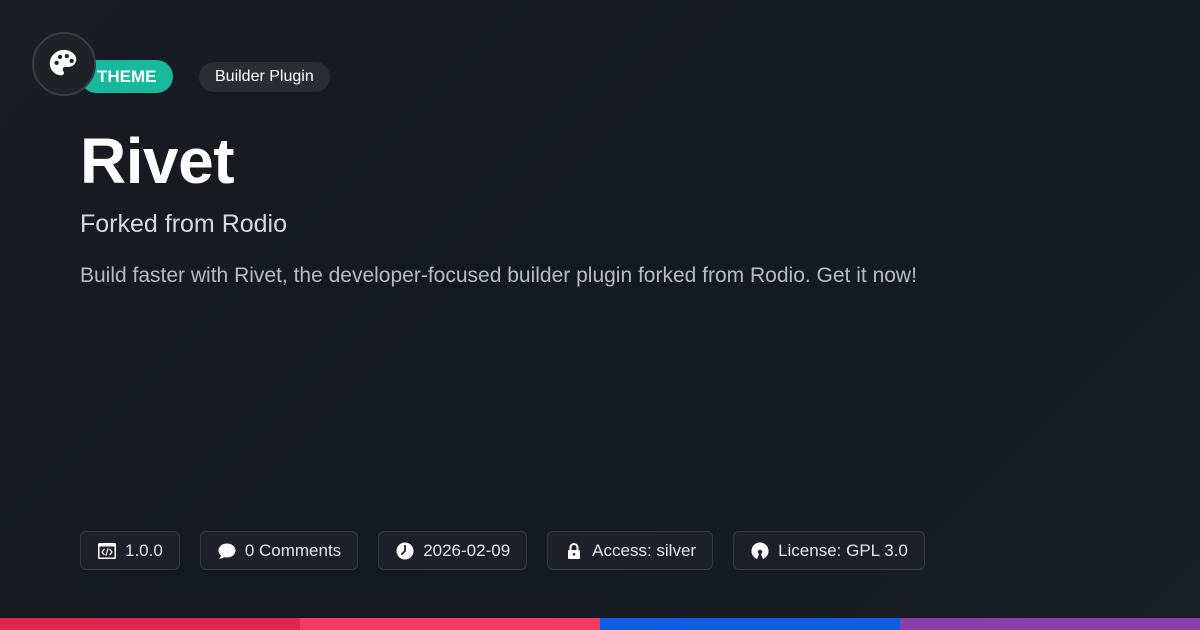 This screenshot has width=1200, height=630. I want to click on open-source-icon, so click(760, 550).